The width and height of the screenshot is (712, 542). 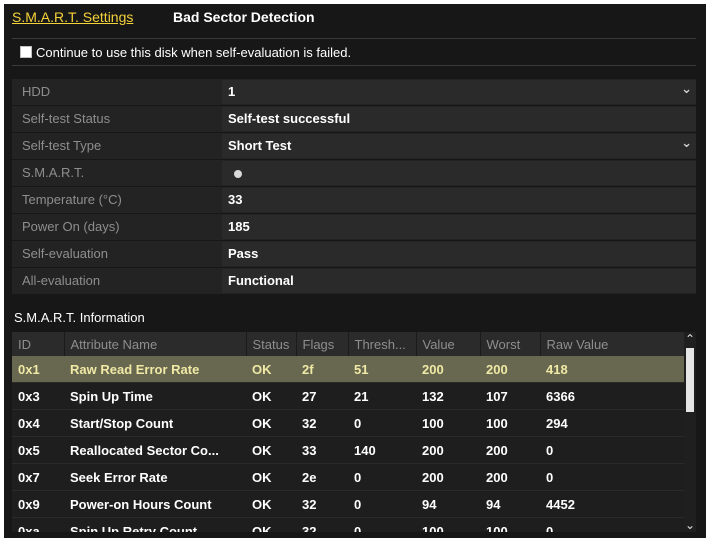 I want to click on worst-cell: 94, so click(x=493, y=504).